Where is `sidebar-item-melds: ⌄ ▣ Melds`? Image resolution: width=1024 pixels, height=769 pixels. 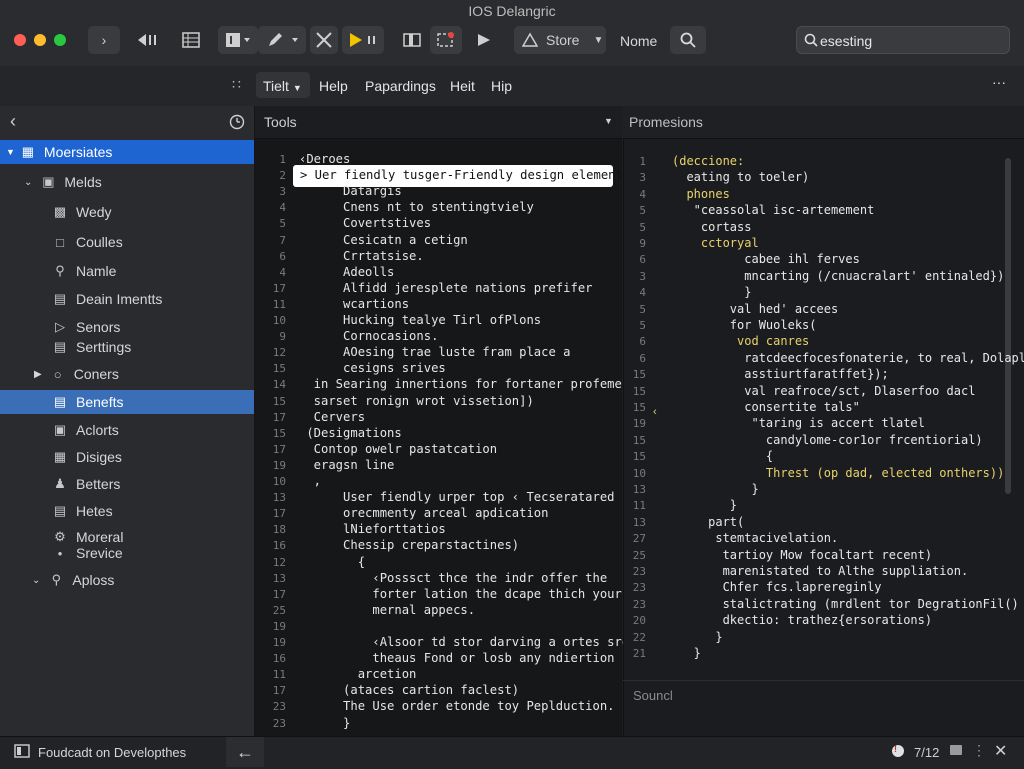
sidebar-item-melds: ⌄ ▣ Melds is located at coordinates (127, 182).